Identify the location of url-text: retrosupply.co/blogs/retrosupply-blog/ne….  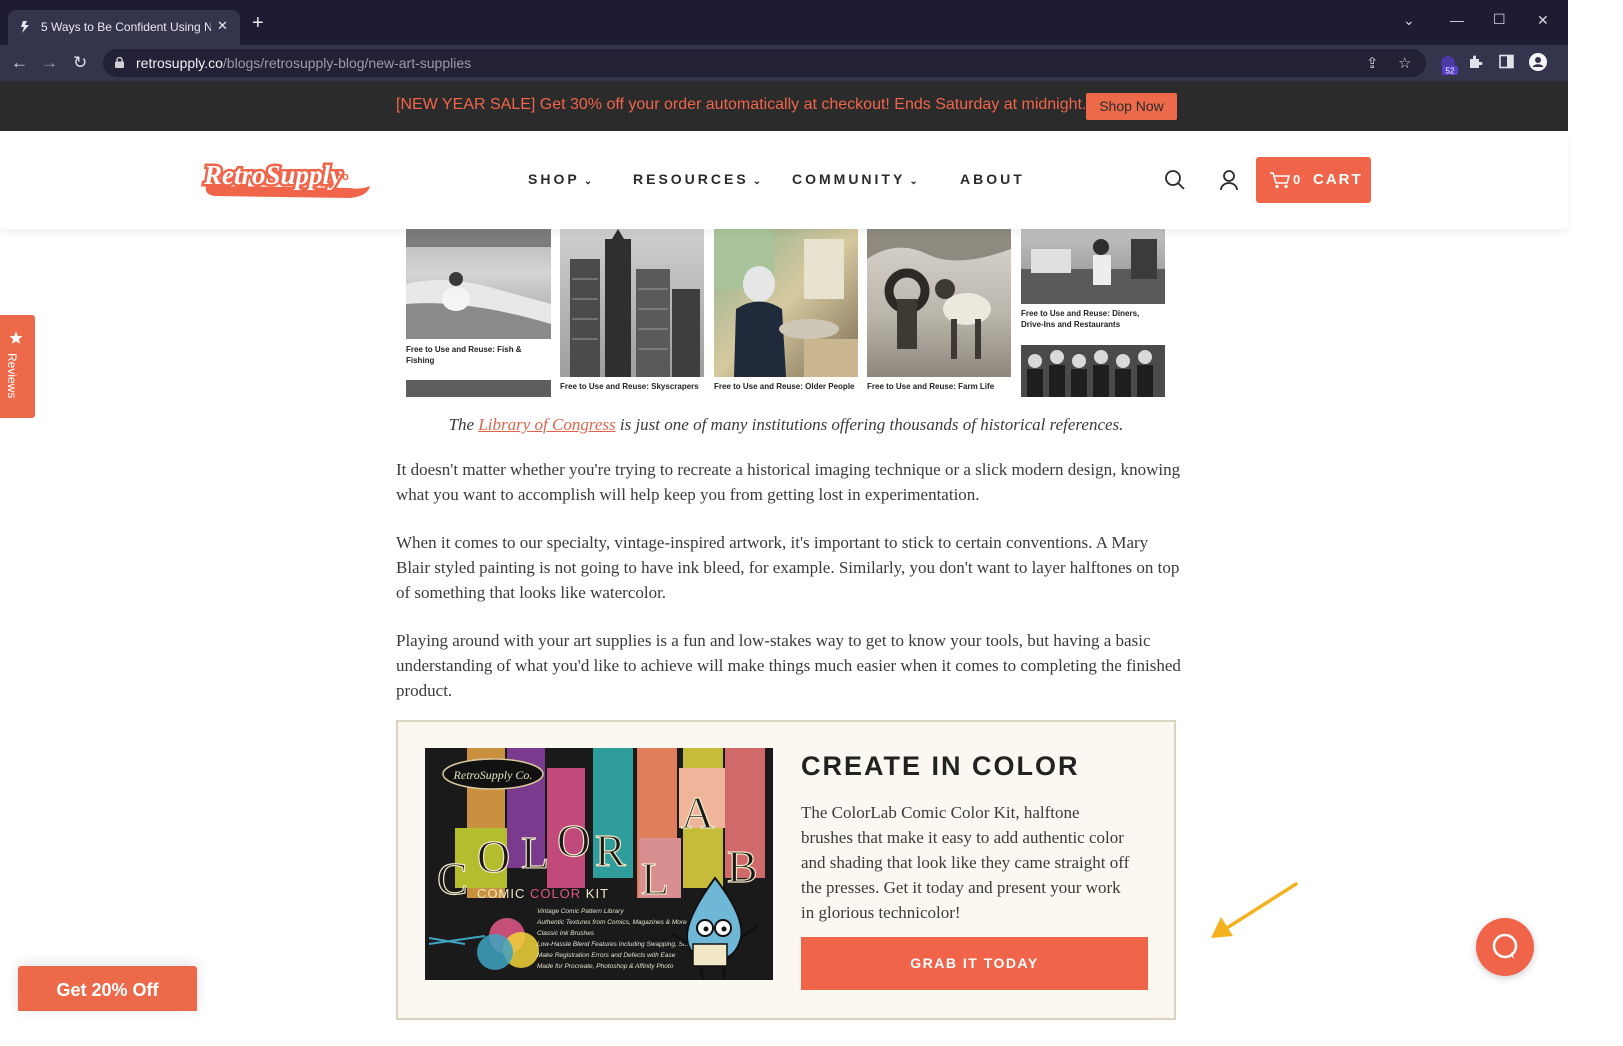
(304, 63).